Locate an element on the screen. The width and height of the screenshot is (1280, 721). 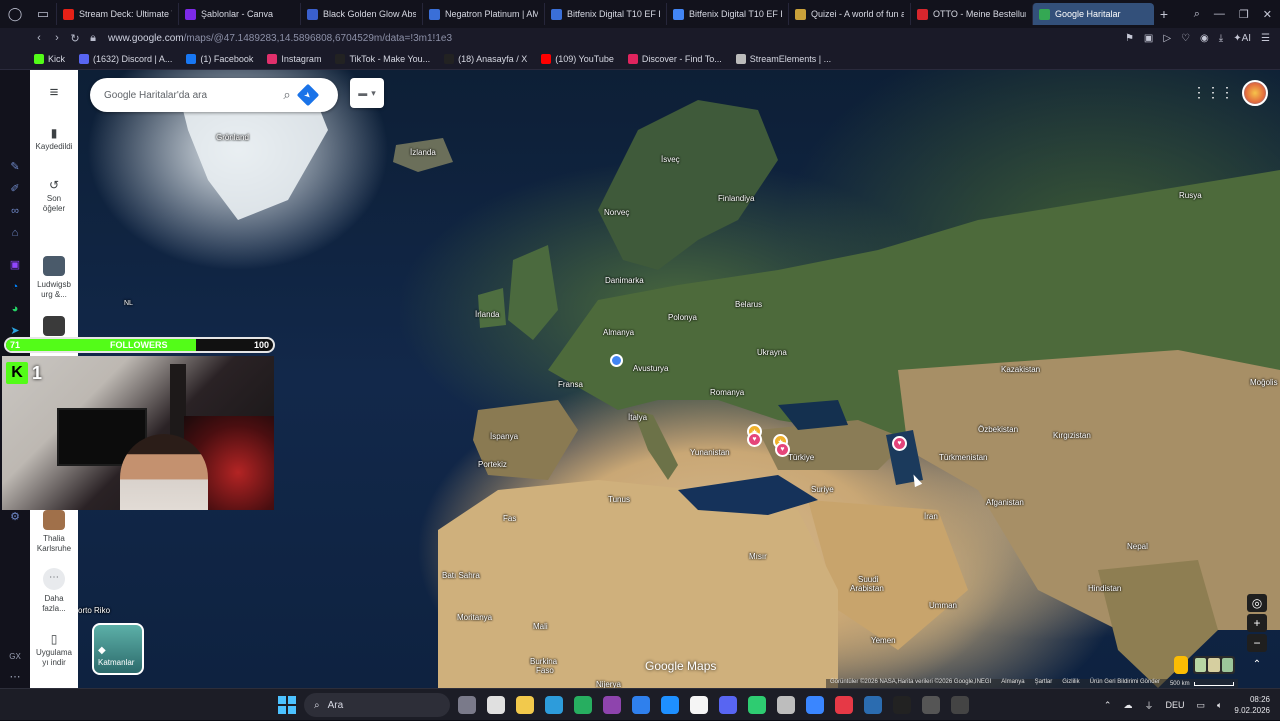
my-location-button: ◎ is located at coordinates (1257, 603).